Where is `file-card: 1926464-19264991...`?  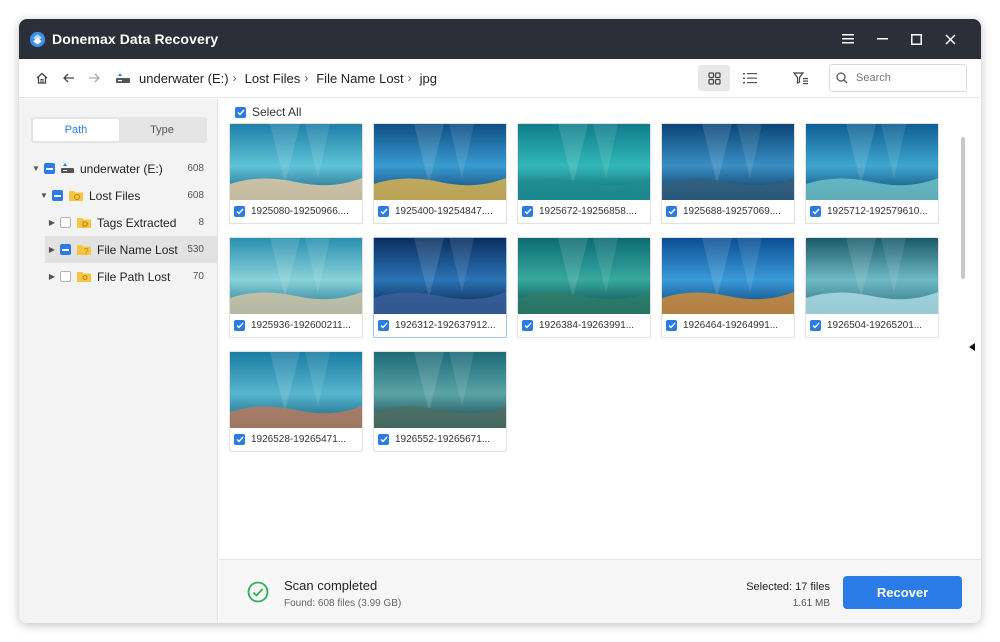
file-card: 1926464-19264991... is located at coordinates (728, 287).